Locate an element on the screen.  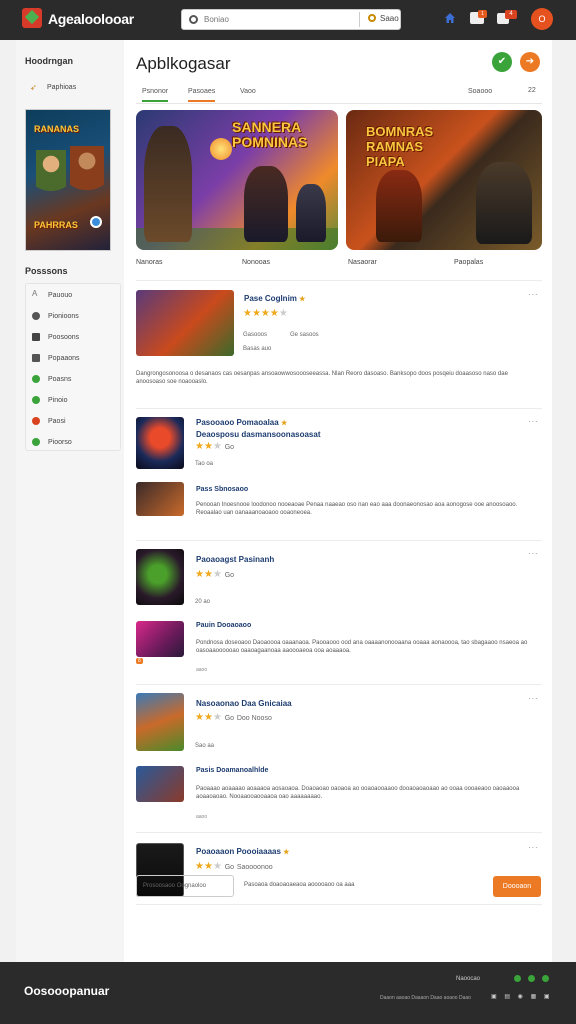
page-title: Apblkogasar is located at coordinates (183, 63).